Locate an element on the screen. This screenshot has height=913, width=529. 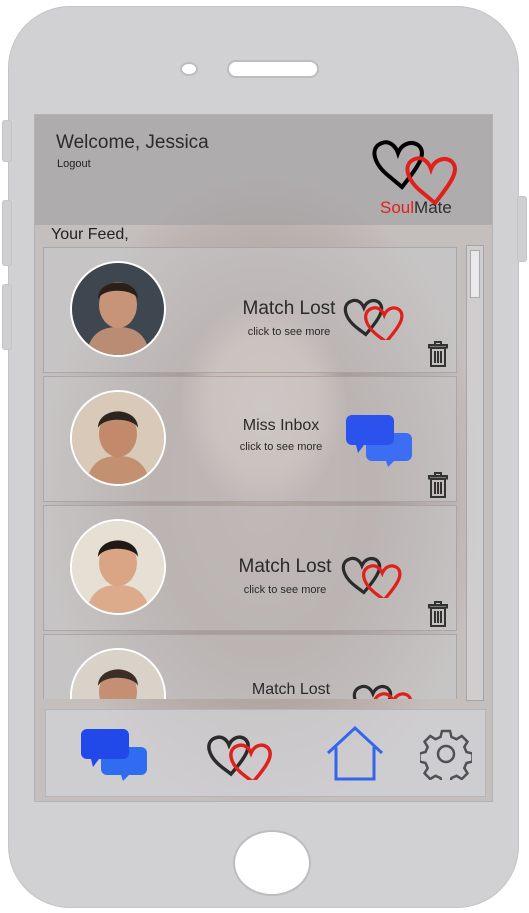
logout-link: Logout is located at coordinates (74, 164).